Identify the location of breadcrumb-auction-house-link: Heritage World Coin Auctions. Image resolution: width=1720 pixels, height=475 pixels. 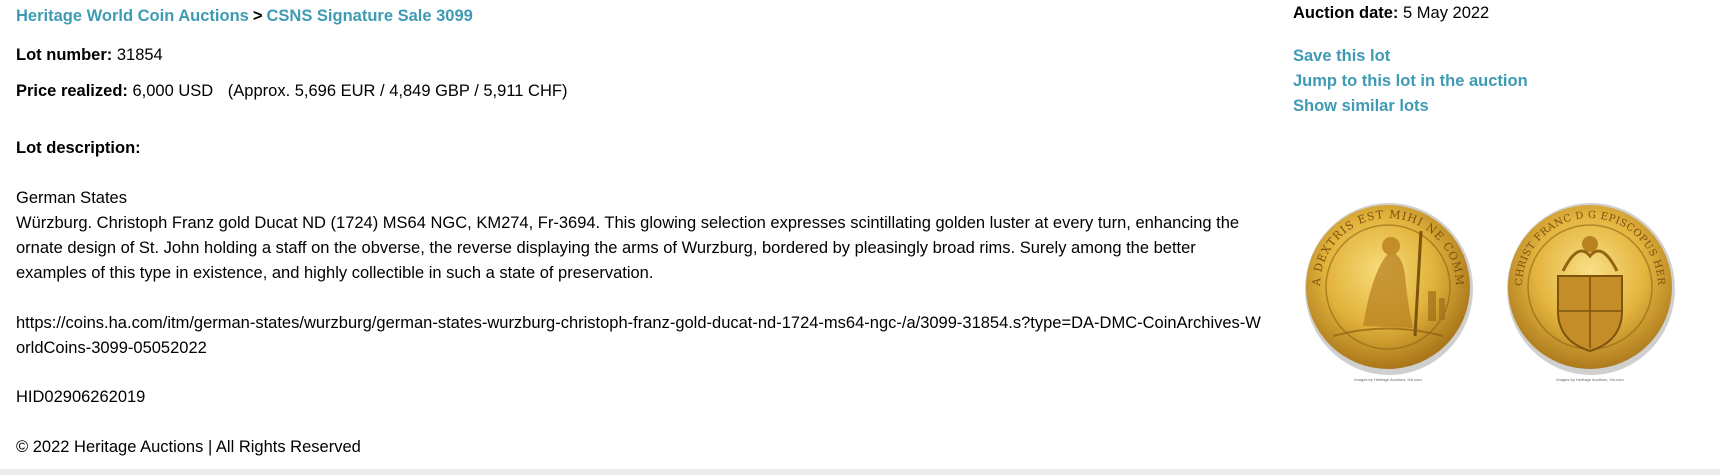
(132, 16).